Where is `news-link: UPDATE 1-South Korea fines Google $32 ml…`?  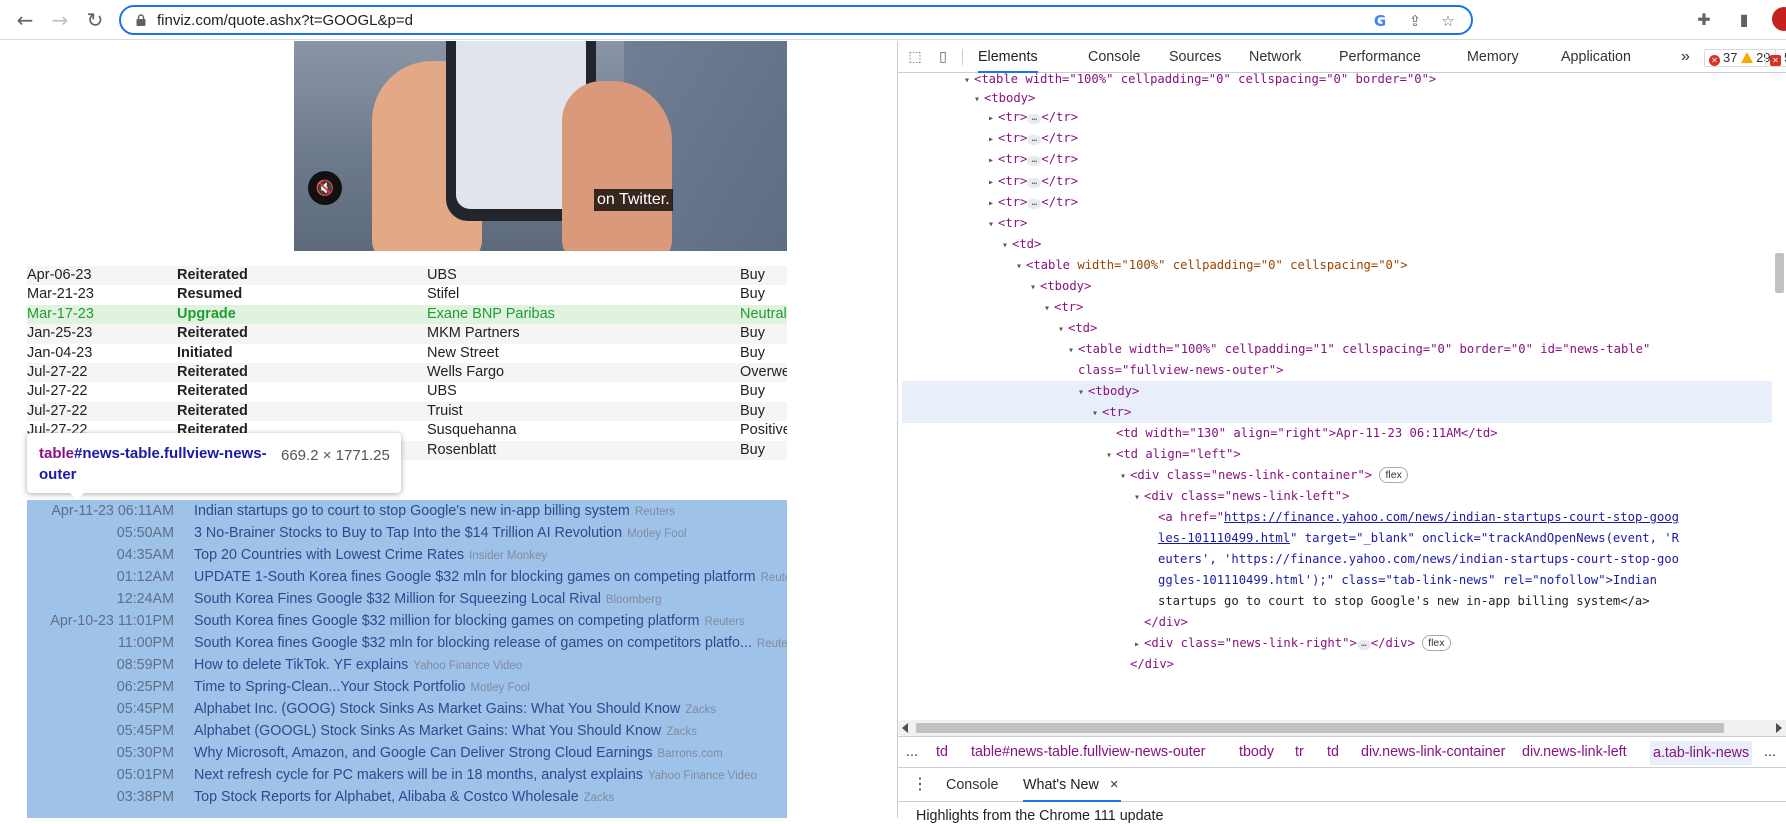
news-link: UPDATE 1-South Korea fines Google $32 ml… is located at coordinates (490, 577).